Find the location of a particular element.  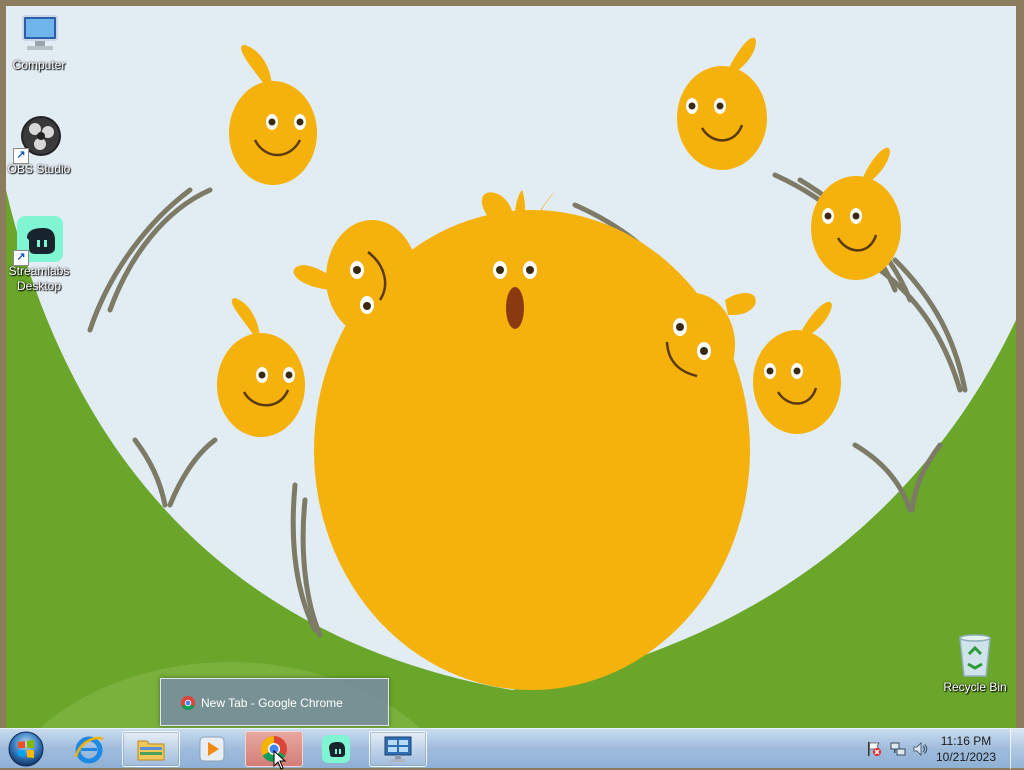

obs-studio-icon: ↗ is located at coordinates (38, 139).